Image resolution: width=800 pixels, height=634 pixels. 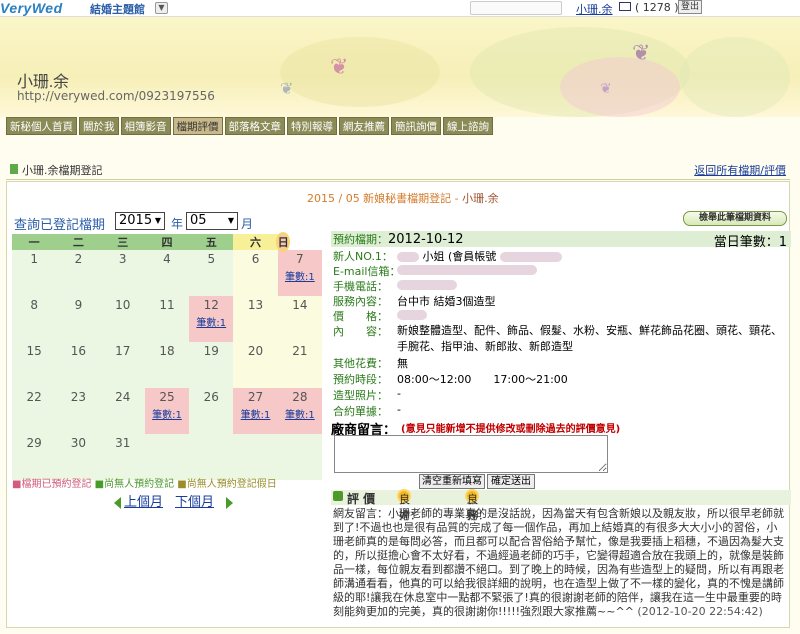 I want to click on day-number: 30, so click(x=78, y=443).